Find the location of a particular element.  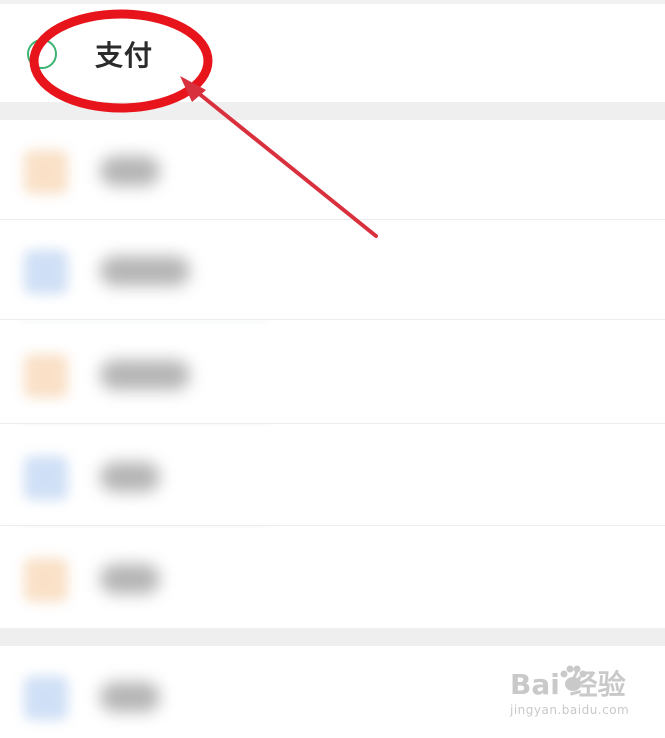

pay-entry-row: 支付 is located at coordinates (332, 53).